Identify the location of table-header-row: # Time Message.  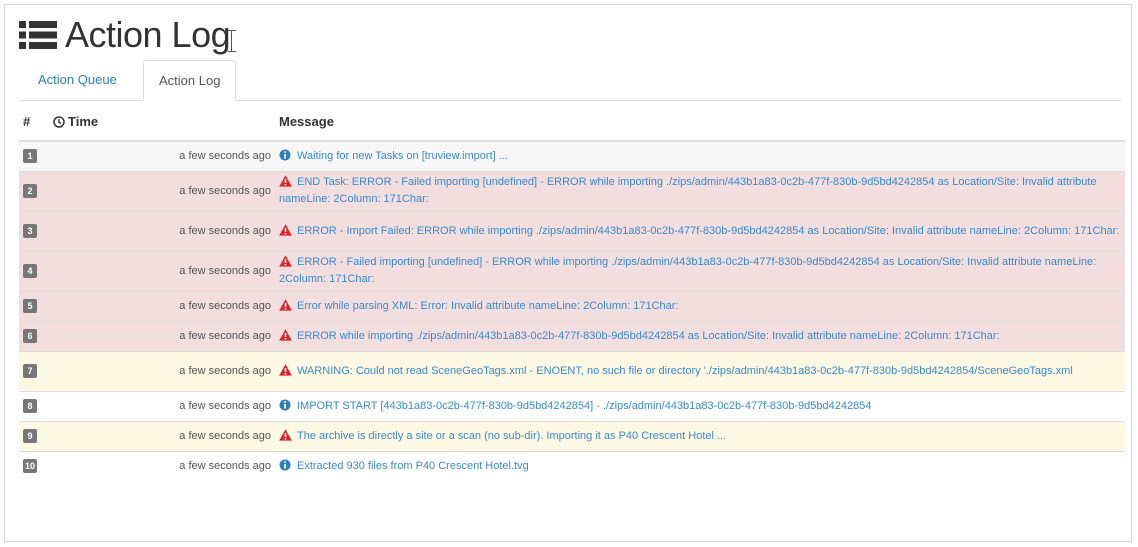
(572, 122).